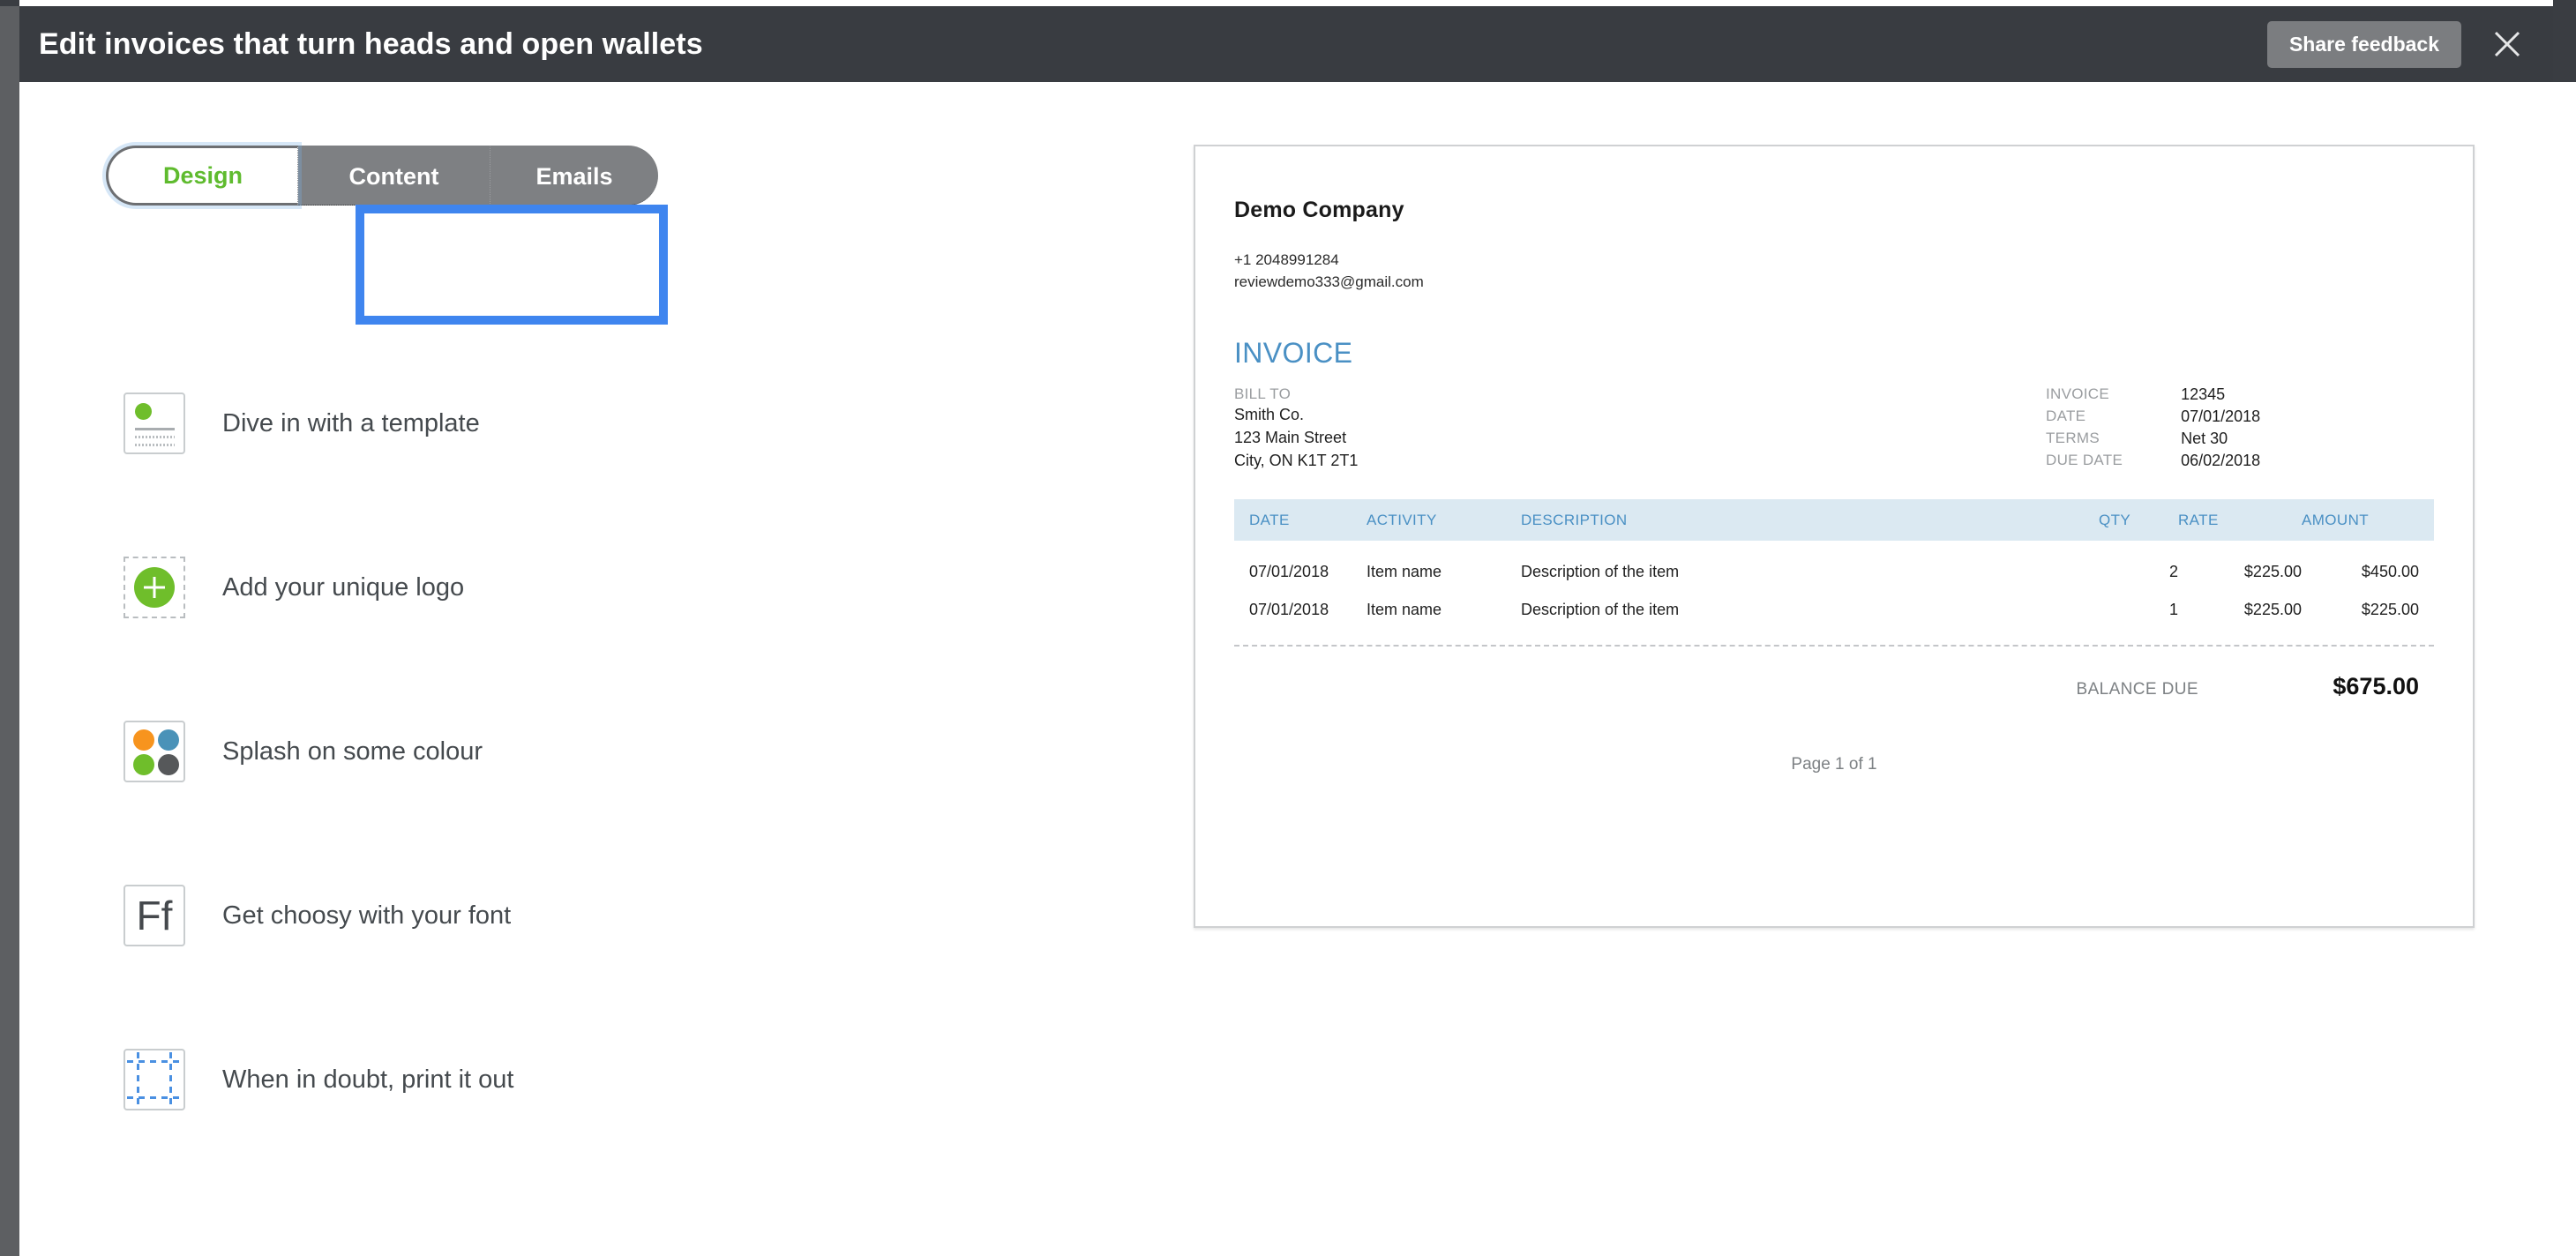 This screenshot has width=2576, height=1256. I want to click on option-row-logo: Add your unique logo, so click(318, 587).